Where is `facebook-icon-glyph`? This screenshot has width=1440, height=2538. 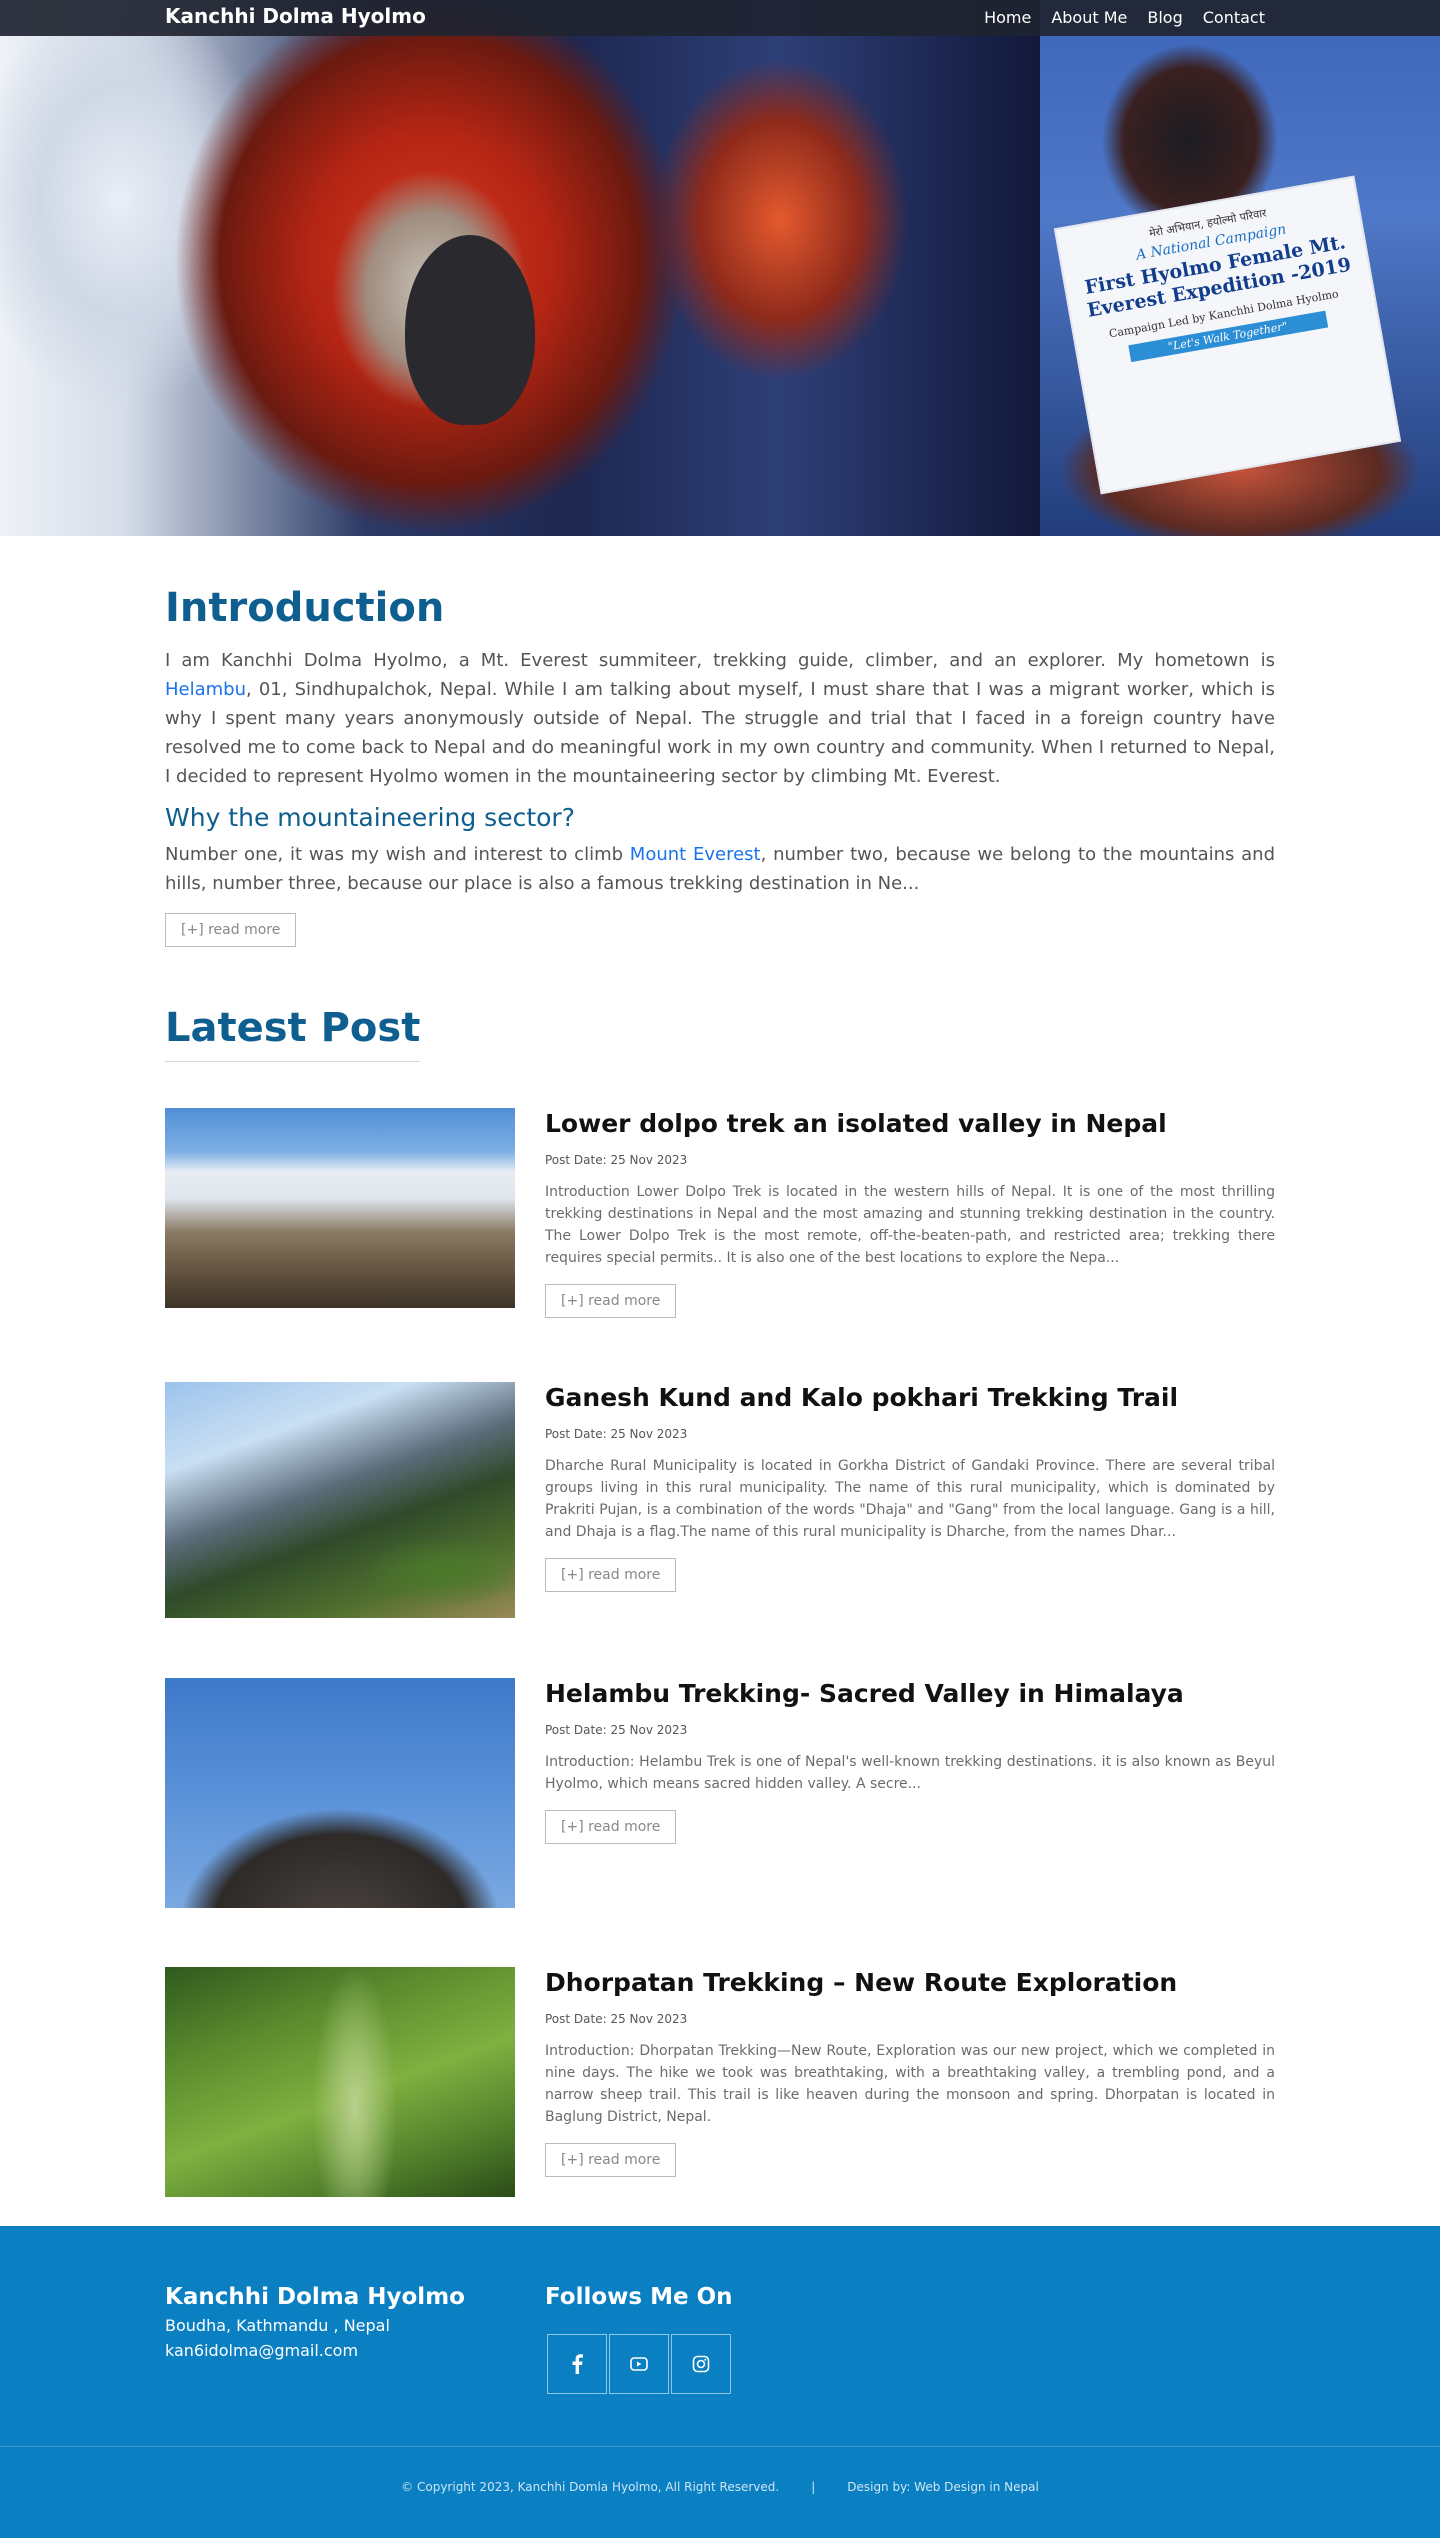 facebook-icon-glyph is located at coordinates (577, 2364).